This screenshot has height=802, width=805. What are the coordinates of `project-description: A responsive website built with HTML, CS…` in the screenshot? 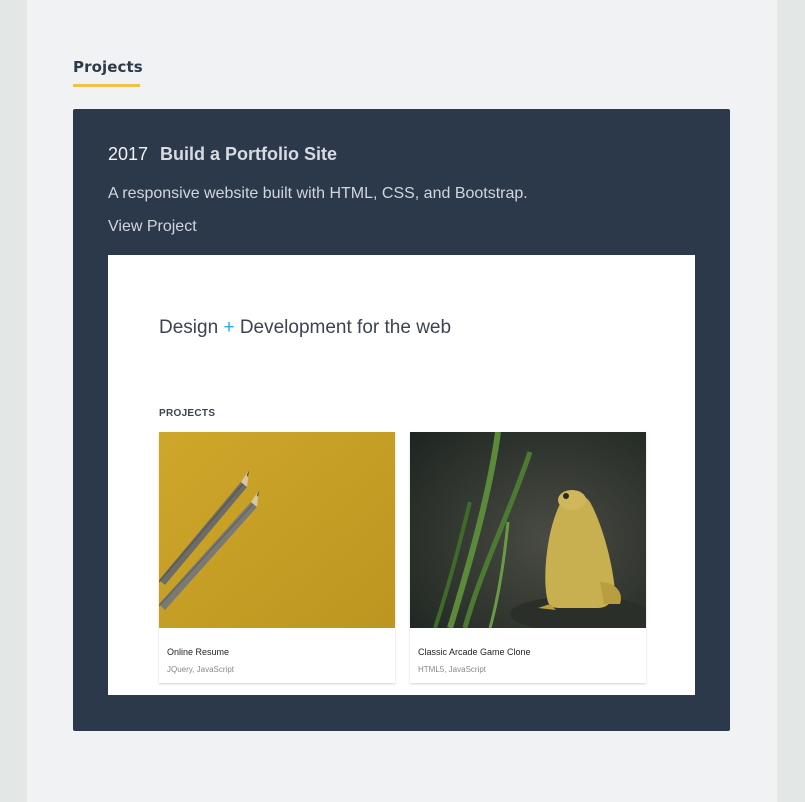 It's located at (318, 193).